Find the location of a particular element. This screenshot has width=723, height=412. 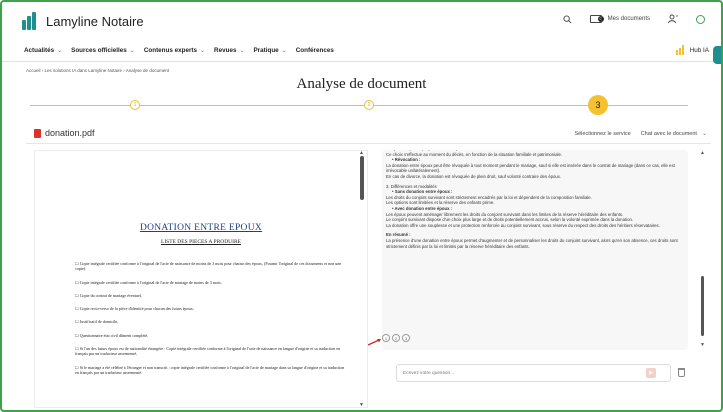

step-3-active: 3 is located at coordinates (598, 105).